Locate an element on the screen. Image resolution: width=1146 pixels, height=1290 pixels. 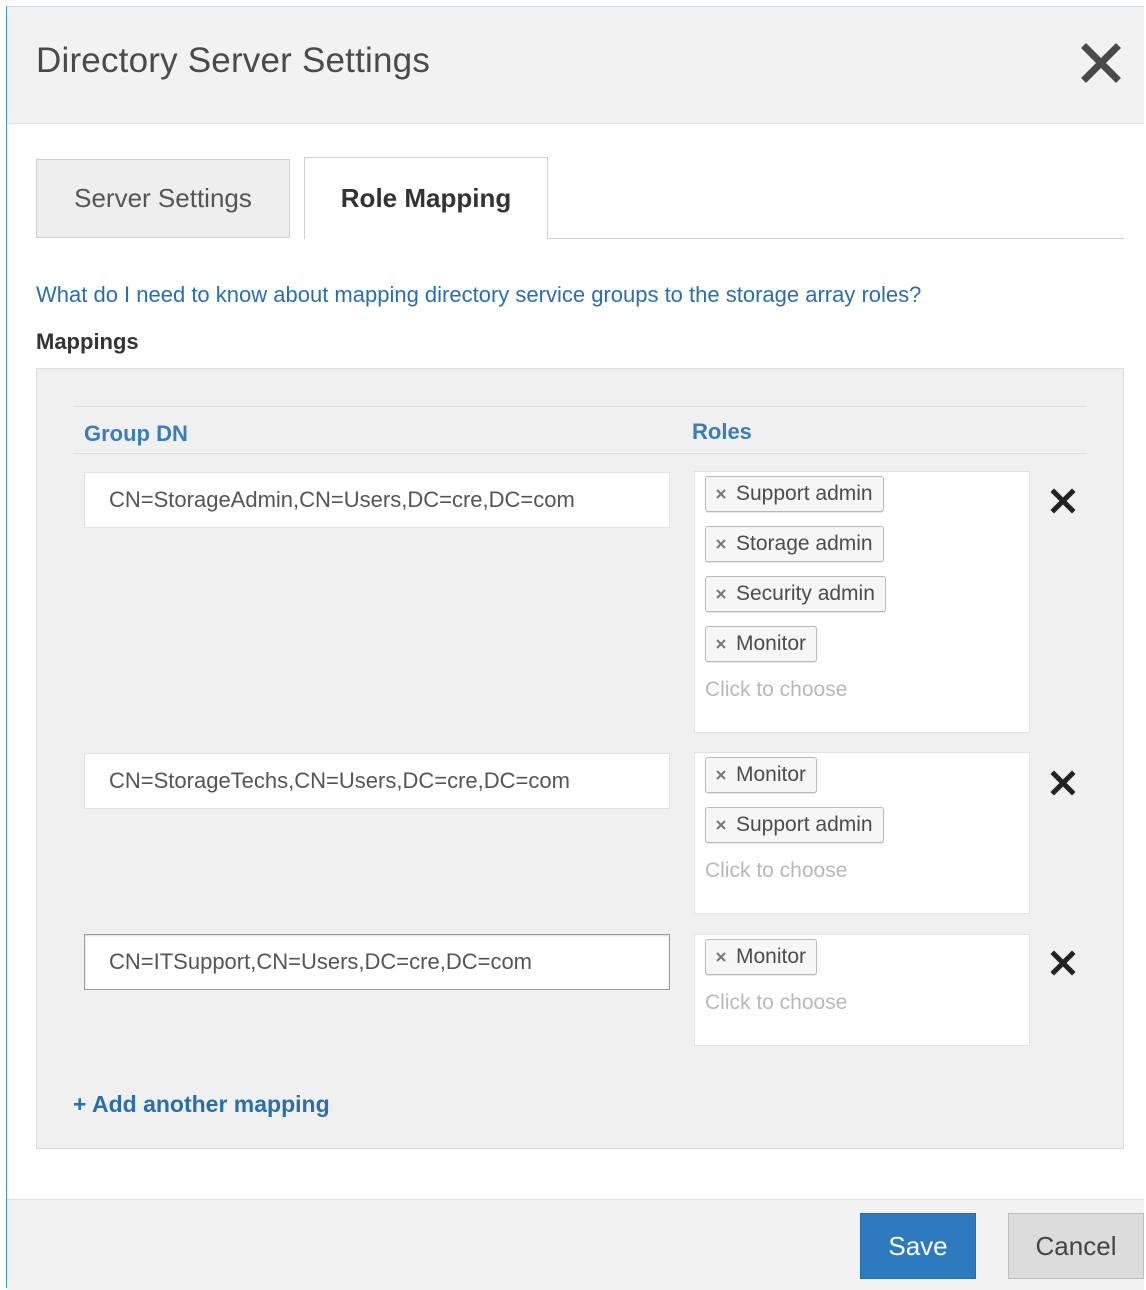
role-chip: Security admin is located at coordinates (795, 594).